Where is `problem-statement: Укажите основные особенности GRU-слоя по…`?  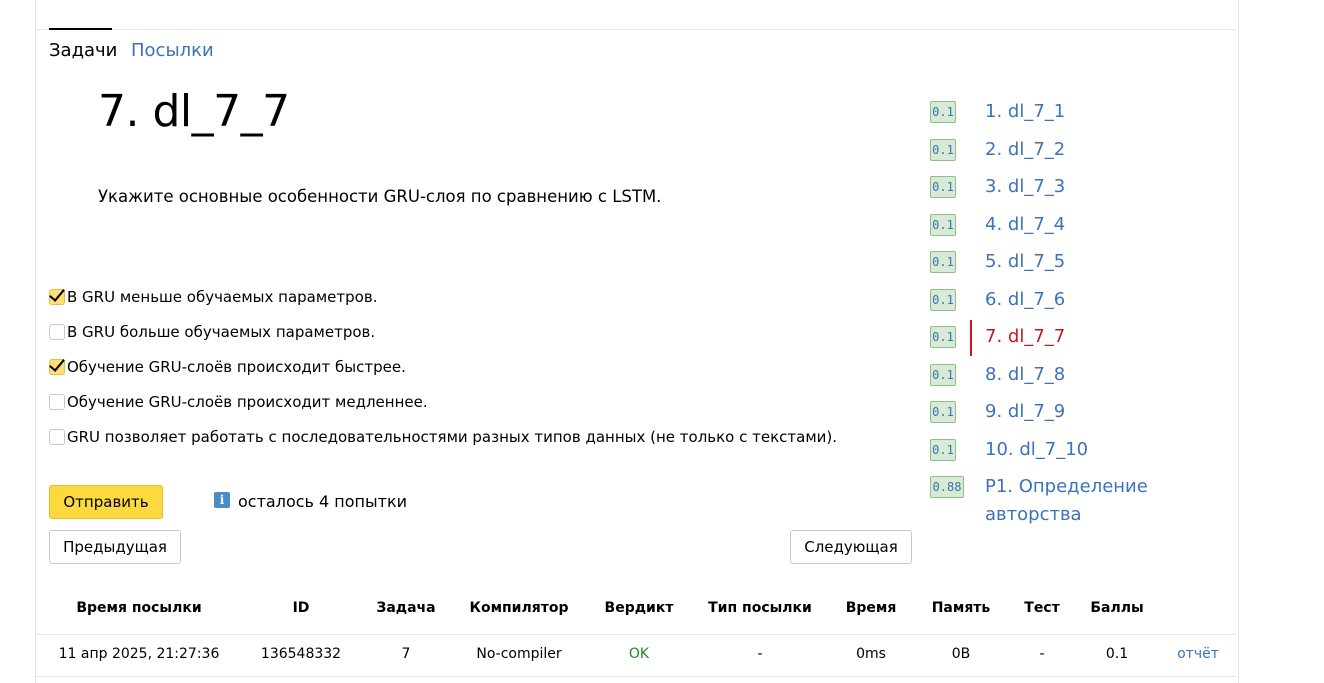
problem-statement: Укажите основные особенности GRU-слоя по… is located at coordinates (380, 196).